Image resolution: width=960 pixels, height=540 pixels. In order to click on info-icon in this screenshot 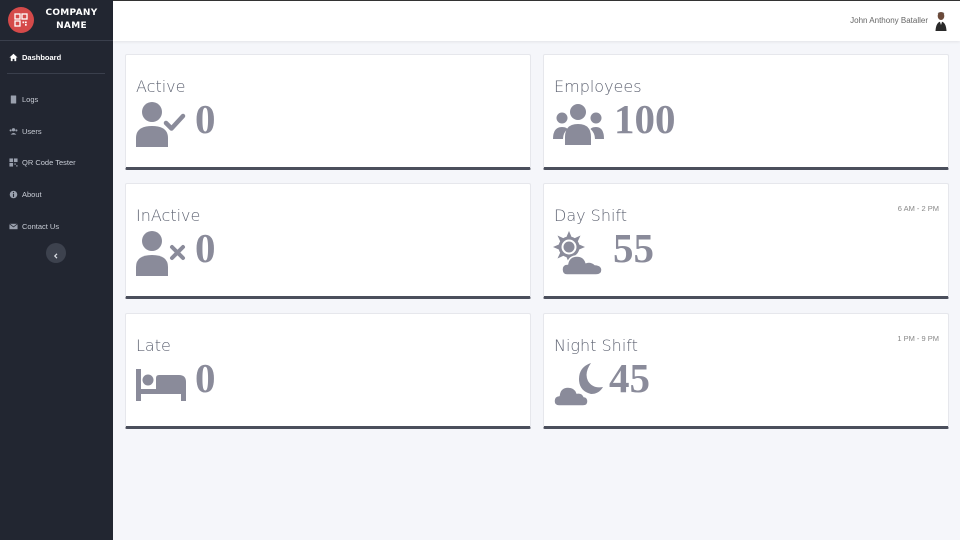, I will do `click(13, 194)`.